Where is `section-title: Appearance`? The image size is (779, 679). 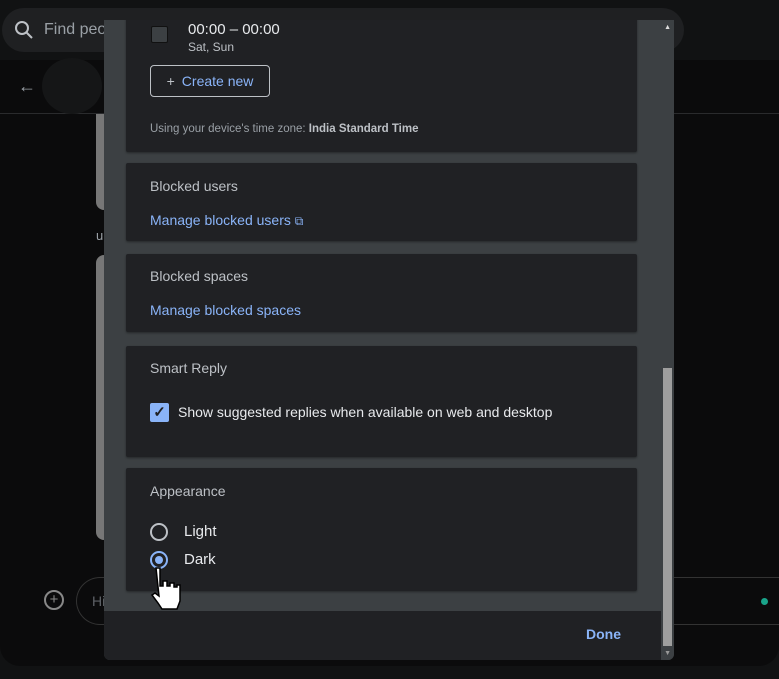 section-title: Appearance is located at coordinates (188, 491).